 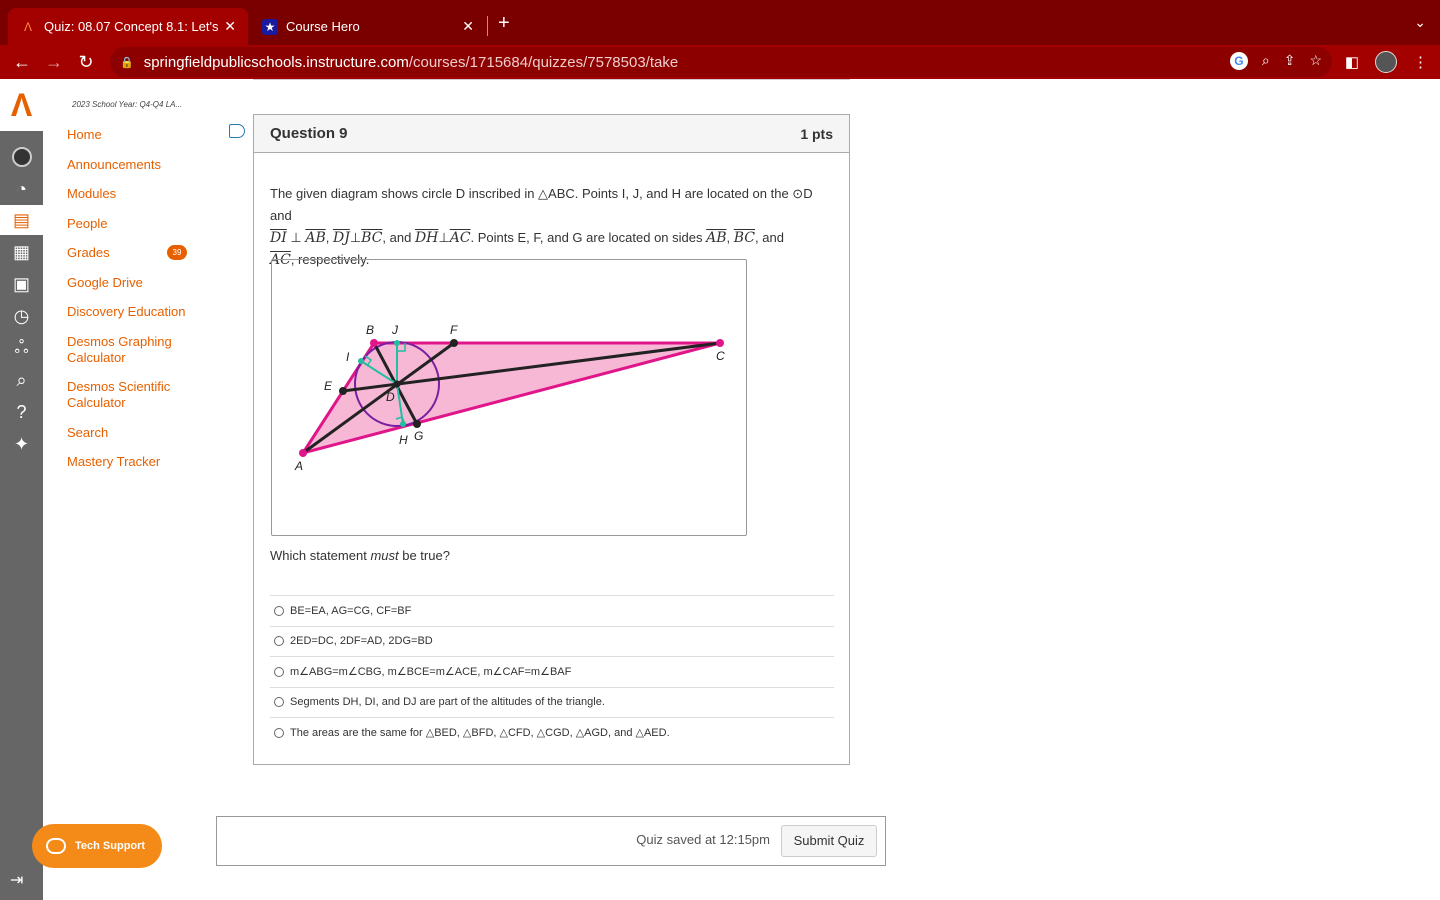 What do you see at coordinates (551, 134) in the screenshot?
I see `question-header: Question 9 1 pts` at bounding box center [551, 134].